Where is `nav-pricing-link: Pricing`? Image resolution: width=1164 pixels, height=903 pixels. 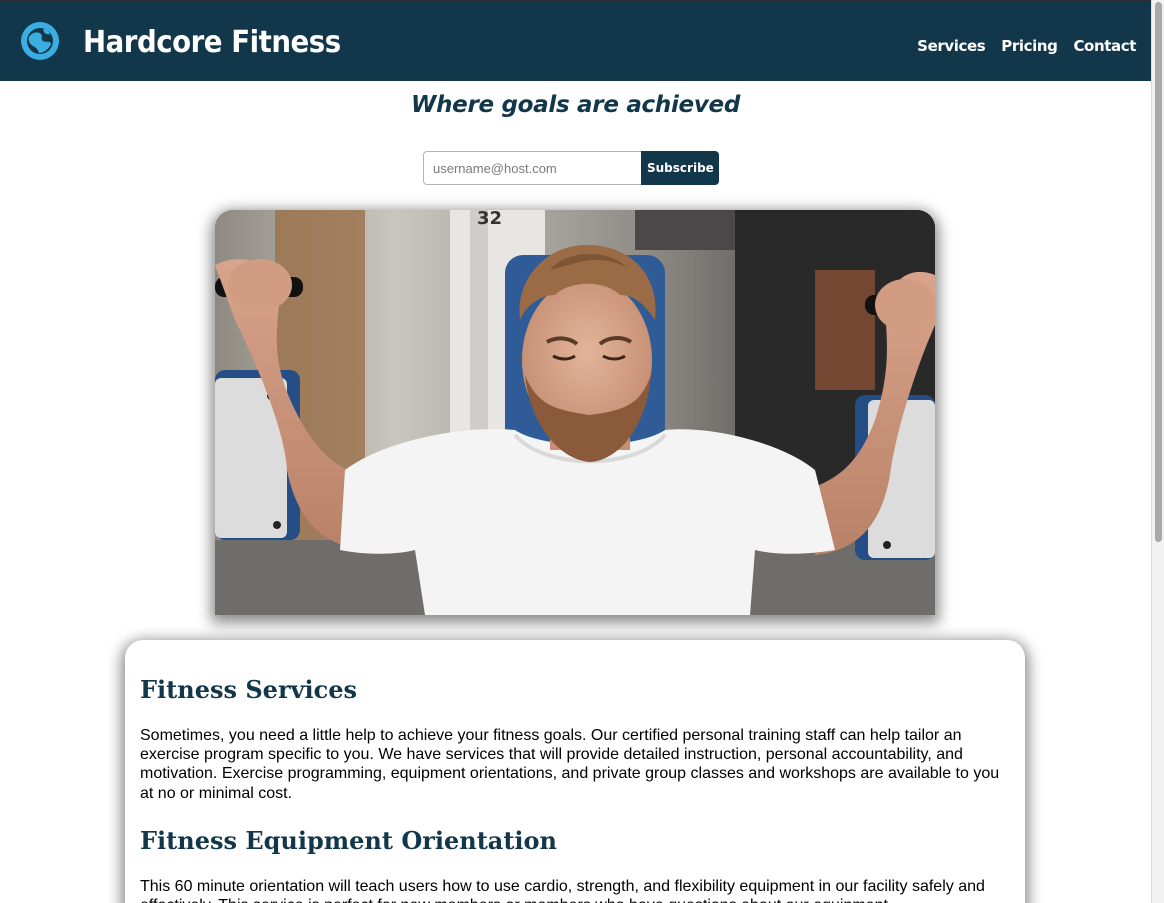 nav-pricing-link: Pricing is located at coordinates (1029, 46).